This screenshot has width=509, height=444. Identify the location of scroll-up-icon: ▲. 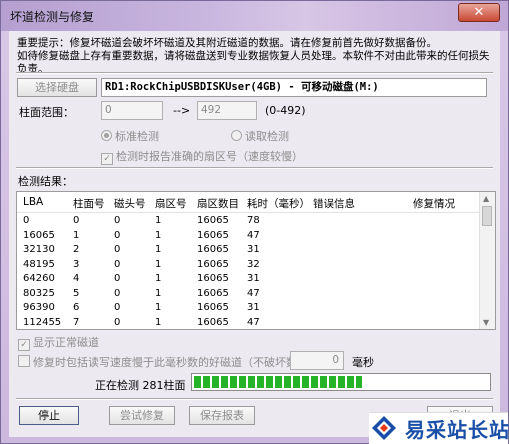
(486, 198).